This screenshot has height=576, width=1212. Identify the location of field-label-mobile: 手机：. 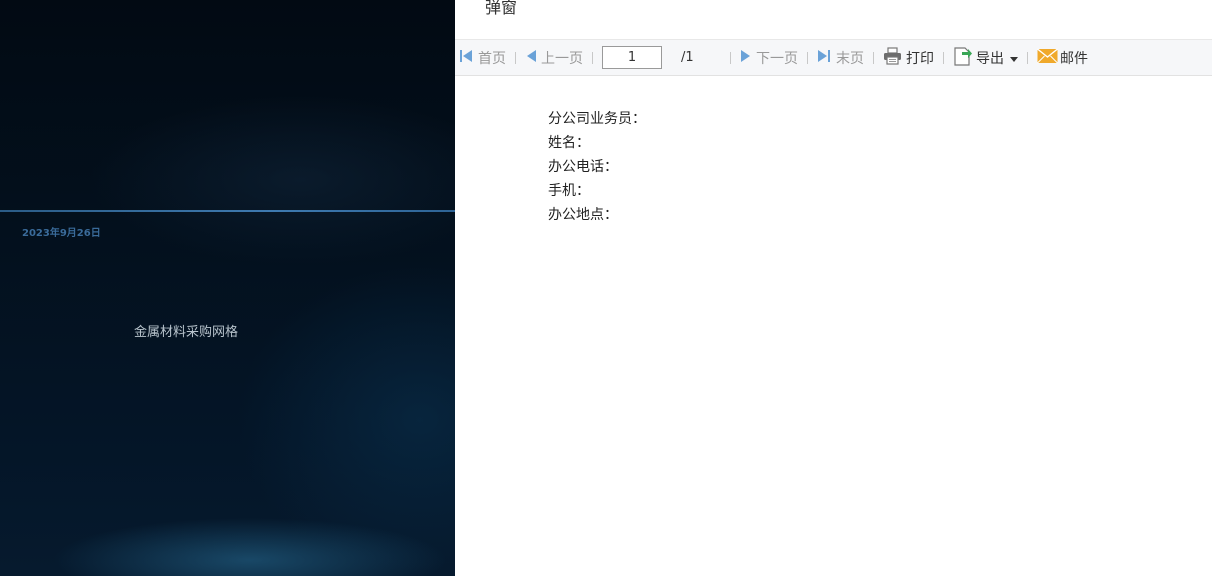
(569, 191).